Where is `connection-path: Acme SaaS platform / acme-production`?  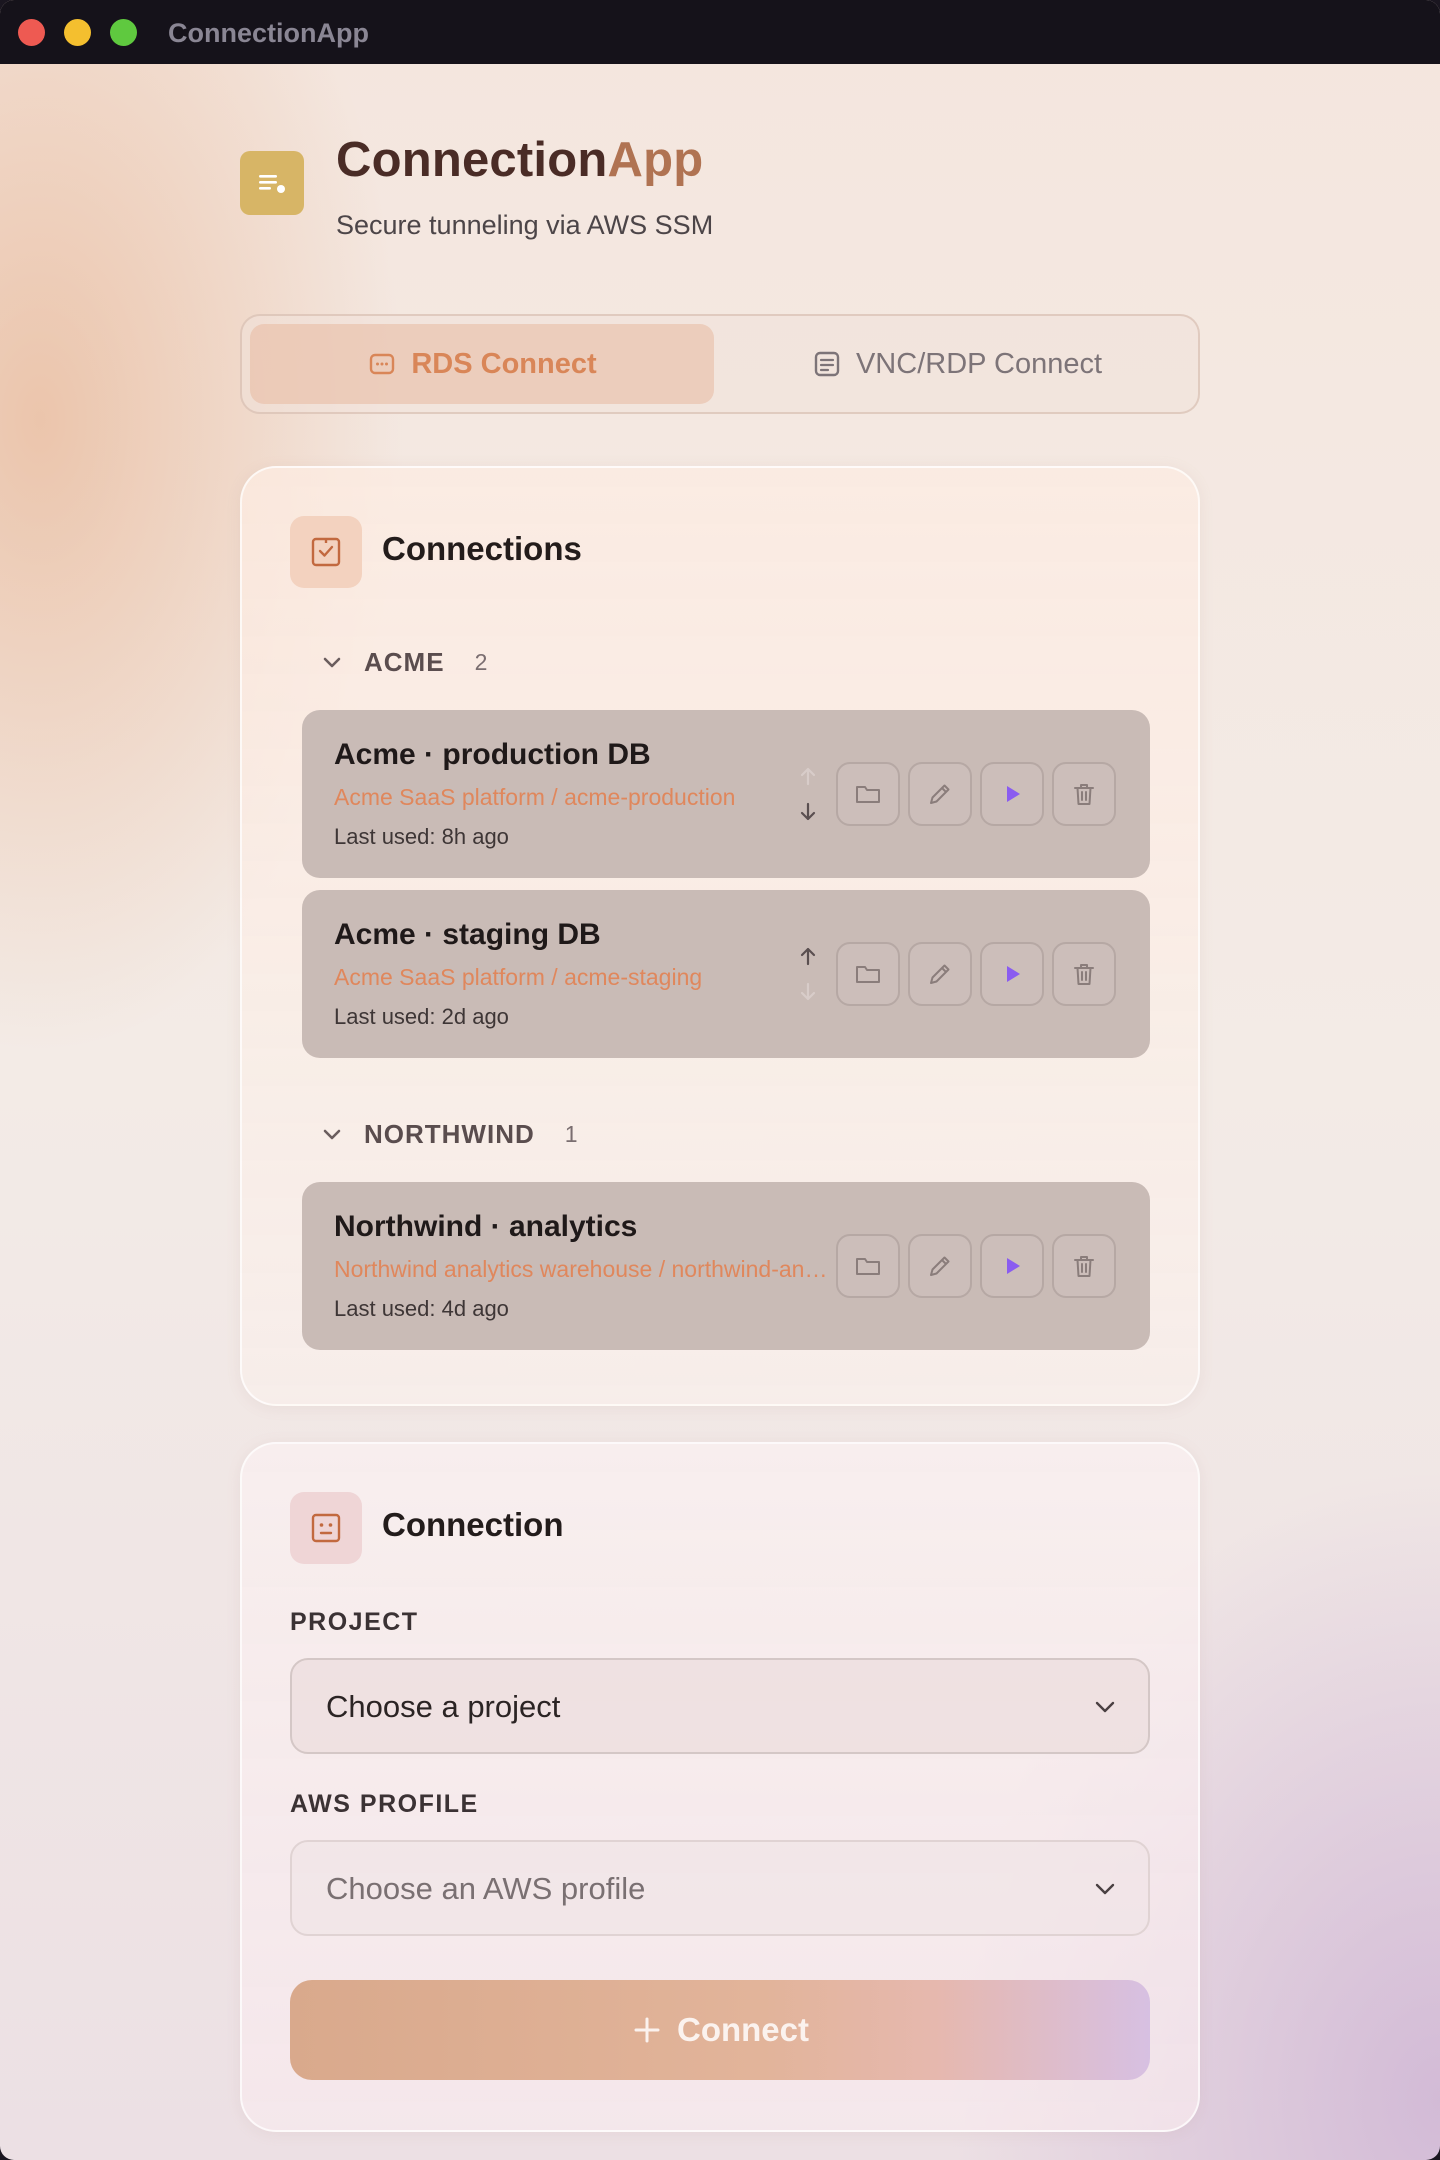 connection-path: Acme SaaS platform / acme-production is located at coordinates (535, 797).